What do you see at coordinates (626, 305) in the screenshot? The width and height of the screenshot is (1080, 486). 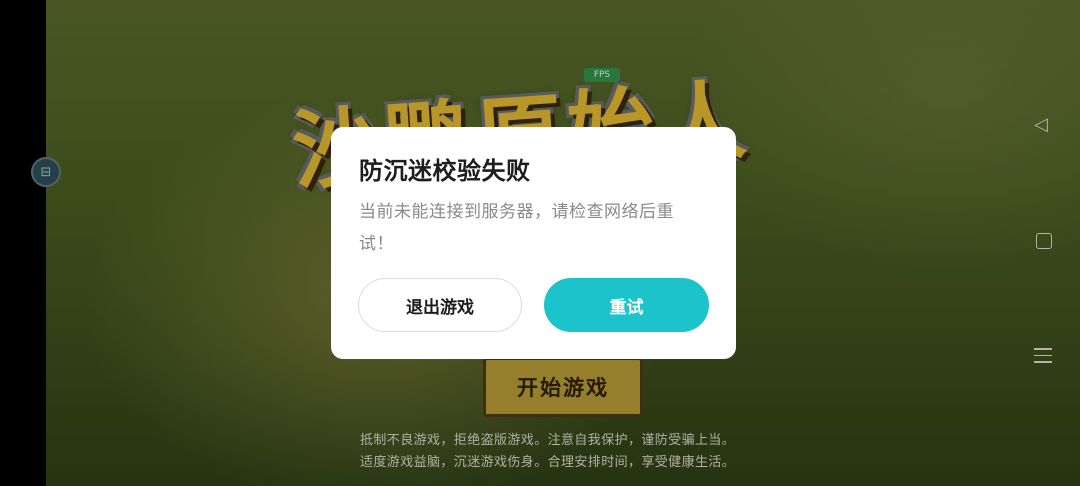 I see `retry-button: 重试` at bounding box center [626, 305].